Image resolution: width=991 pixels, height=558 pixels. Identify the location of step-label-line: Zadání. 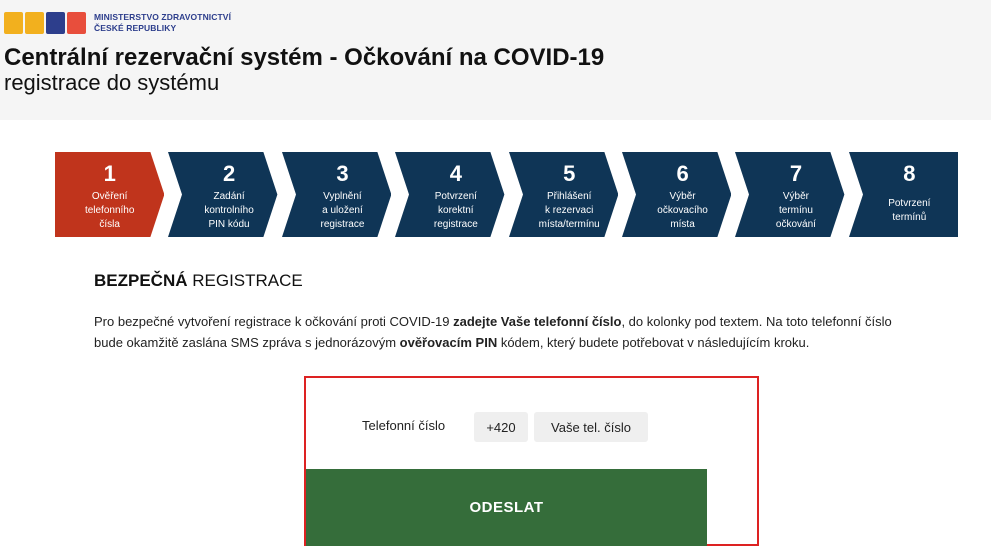
(229, 196).